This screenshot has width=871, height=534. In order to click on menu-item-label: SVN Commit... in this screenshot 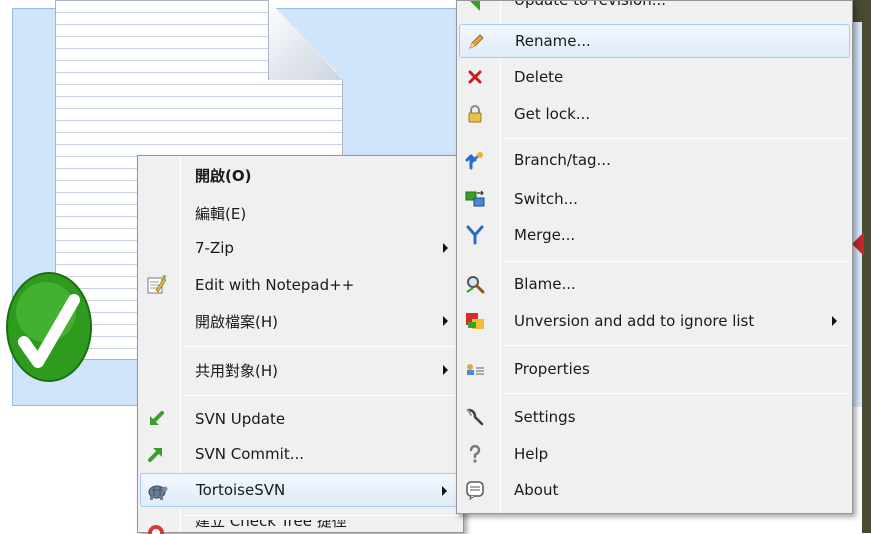, I will do `click(249, 454)`.